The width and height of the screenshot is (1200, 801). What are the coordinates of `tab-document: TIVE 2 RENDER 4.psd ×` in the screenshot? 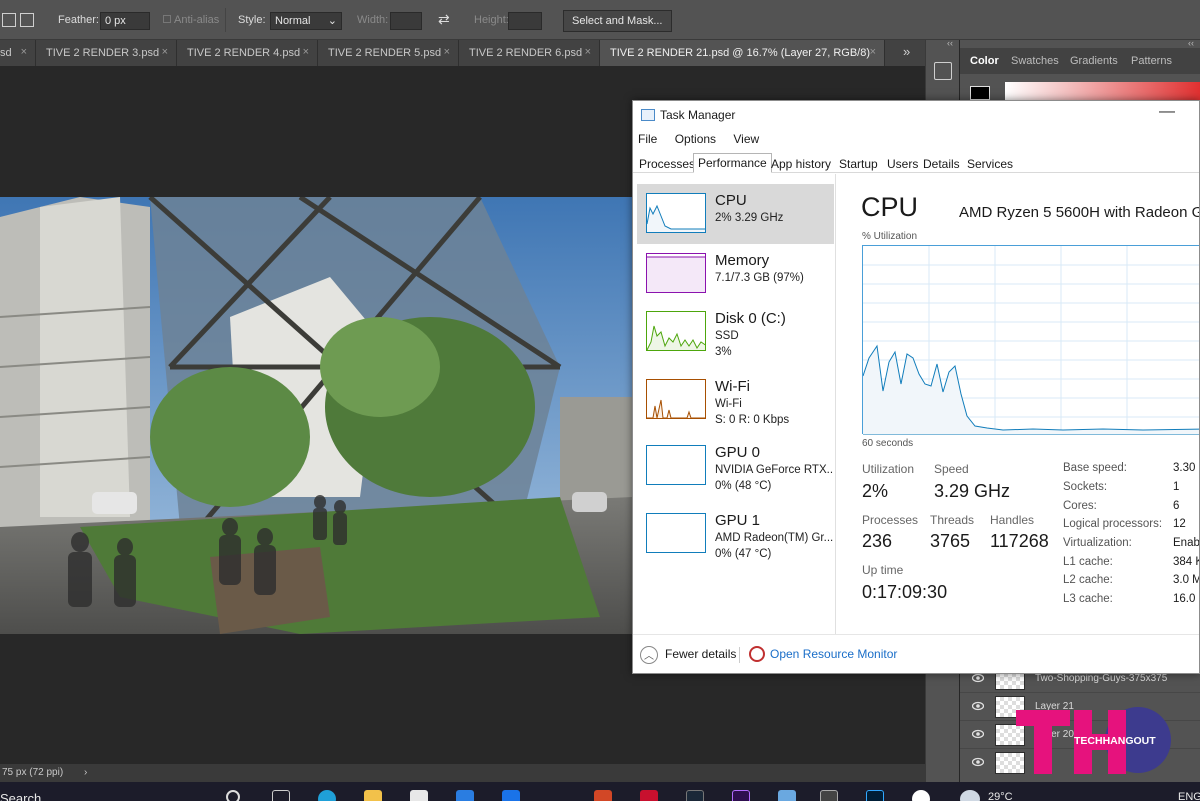 It's located at (247, 53).